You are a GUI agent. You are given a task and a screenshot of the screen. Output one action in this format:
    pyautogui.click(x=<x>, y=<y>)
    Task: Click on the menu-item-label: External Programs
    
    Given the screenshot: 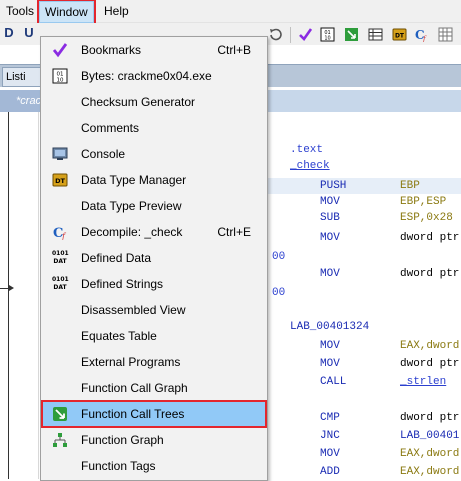 What is the action you would take?
    pyautogui.click(x=131, y=362)
    